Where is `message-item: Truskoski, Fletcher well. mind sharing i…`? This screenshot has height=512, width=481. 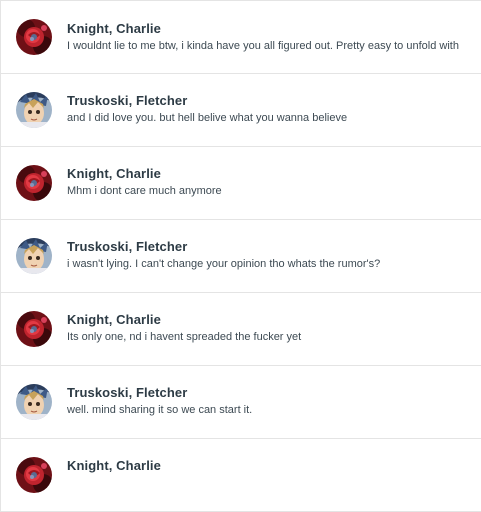 message-item: Truskoski, Fletcher well. mind sharing i… is located at coordinates (240, 402).